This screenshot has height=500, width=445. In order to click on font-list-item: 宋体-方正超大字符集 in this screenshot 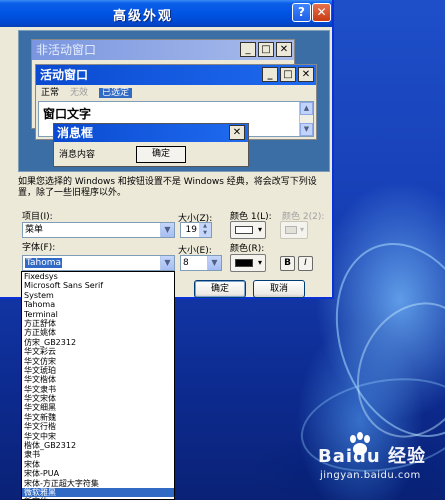, I will do `click(98, 483)`.